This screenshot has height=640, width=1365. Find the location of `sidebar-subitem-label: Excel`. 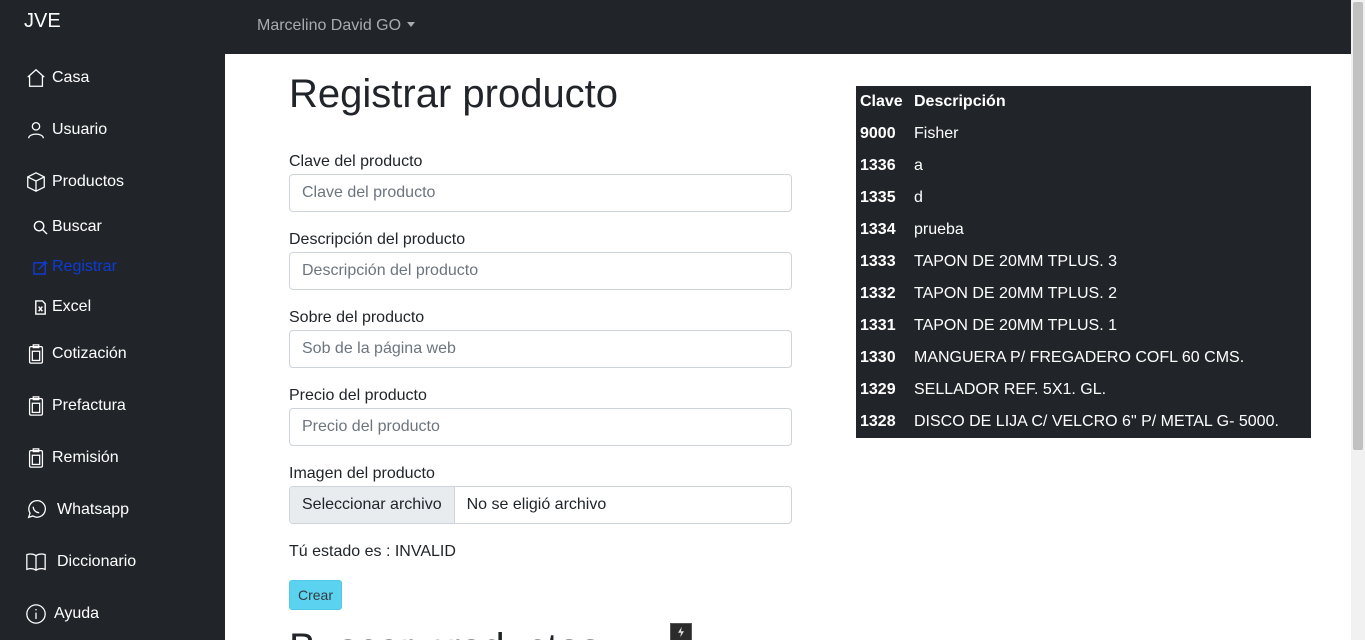

sidebar-subitem-label: Excel is located at coordinates (72, 306).